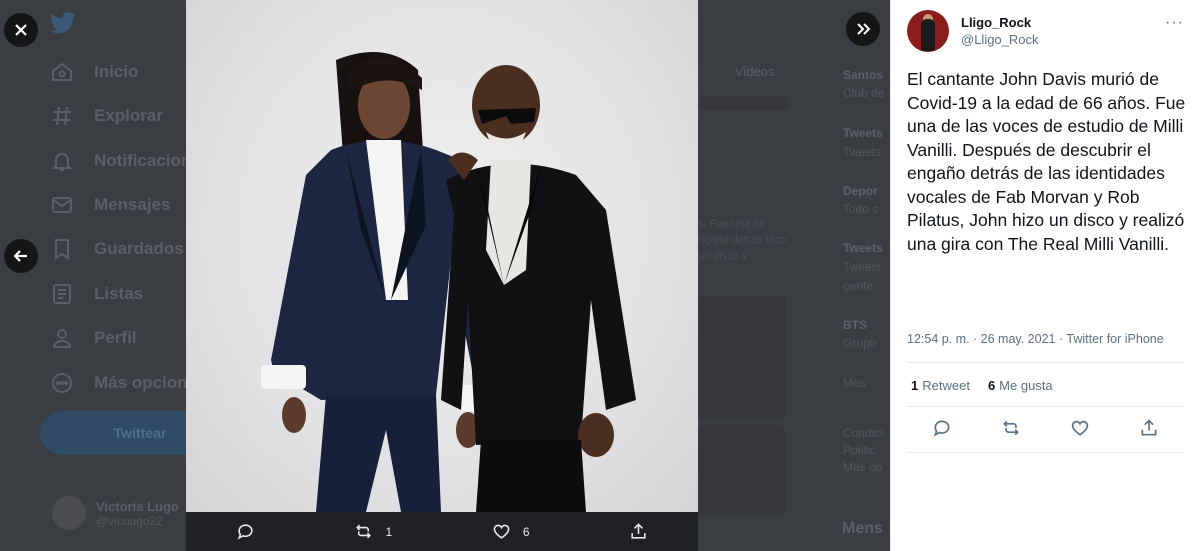 The image size is (1200, 551). What do you see at coordinates (863, 433) in the screenshot?
I see `footer-link: Condici` at bounding box center [863, 433].